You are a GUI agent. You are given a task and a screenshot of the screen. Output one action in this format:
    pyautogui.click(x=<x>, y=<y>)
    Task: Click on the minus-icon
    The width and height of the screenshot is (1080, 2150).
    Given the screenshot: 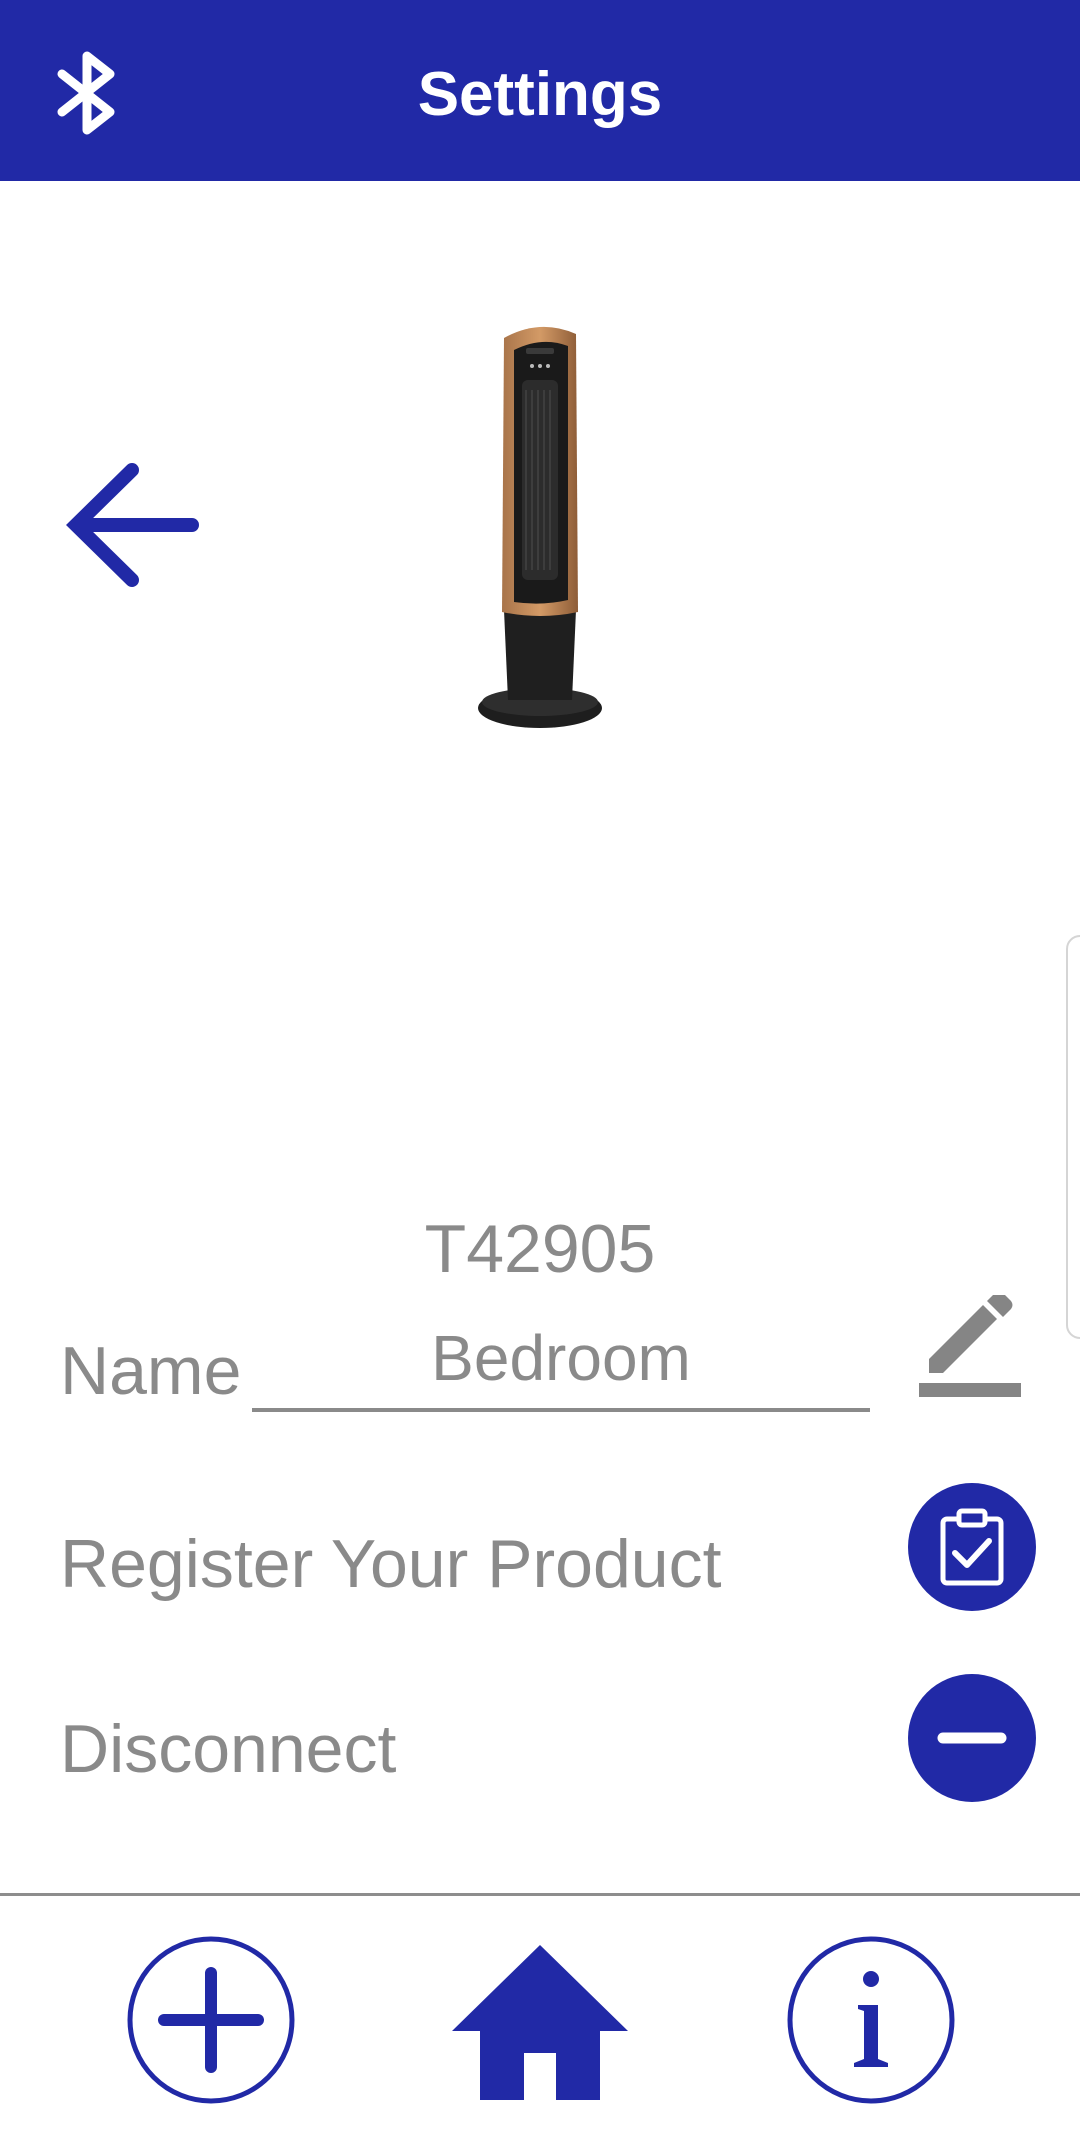 What is the action you would take?
    pyautogui.click(x=972, y=1738)
    